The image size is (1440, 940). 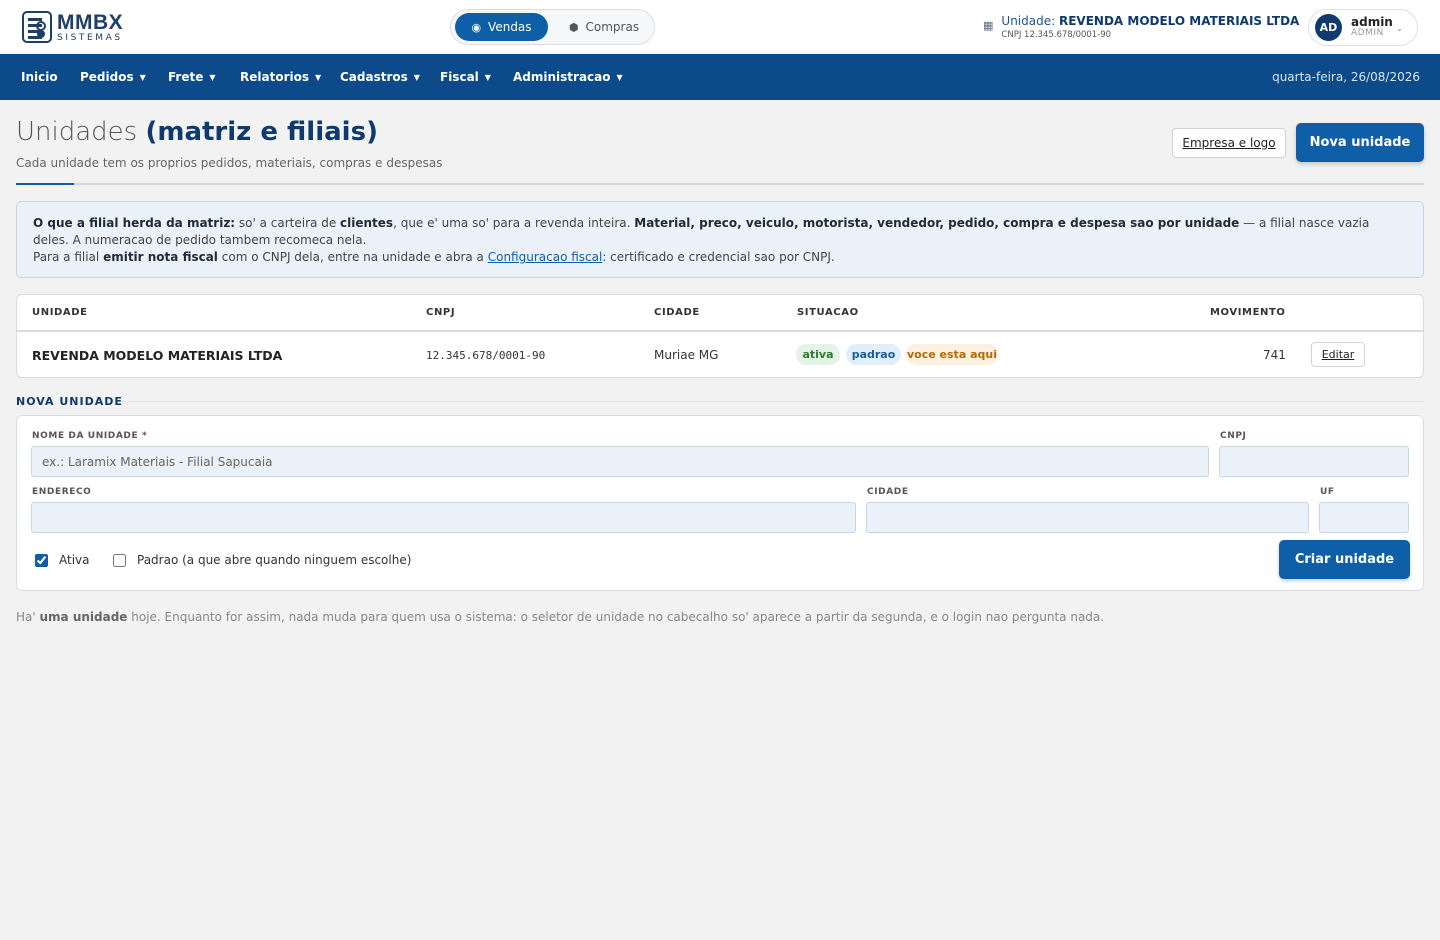 I want to click on logo: MMBX SISTEMAS, so click(x=72, y=27).